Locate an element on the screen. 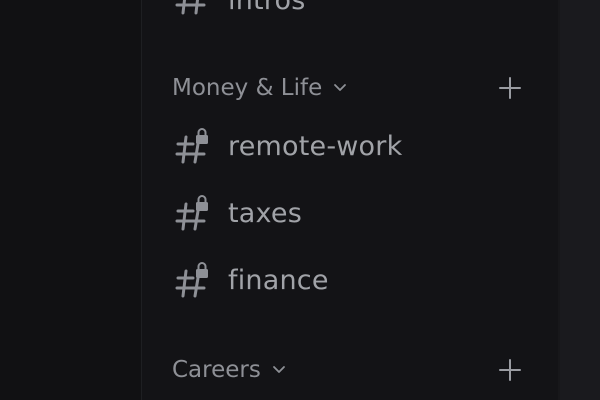  category-header-careers: Careers is located at coordinates (229, 370).